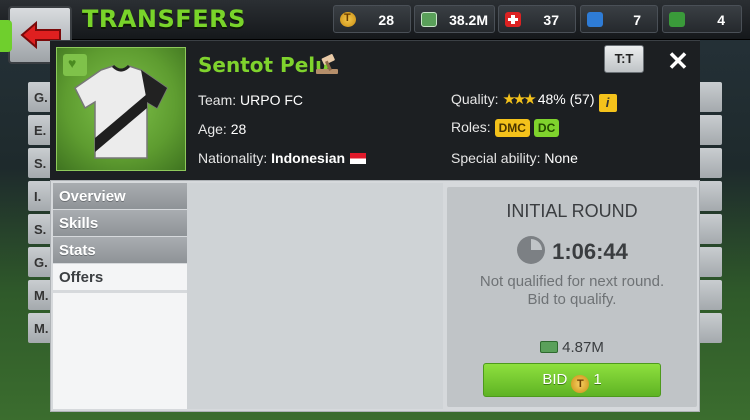 The height and width of the screenshot is (420, 750). I want to click on team-value: URPO FC, so click(272, 100).